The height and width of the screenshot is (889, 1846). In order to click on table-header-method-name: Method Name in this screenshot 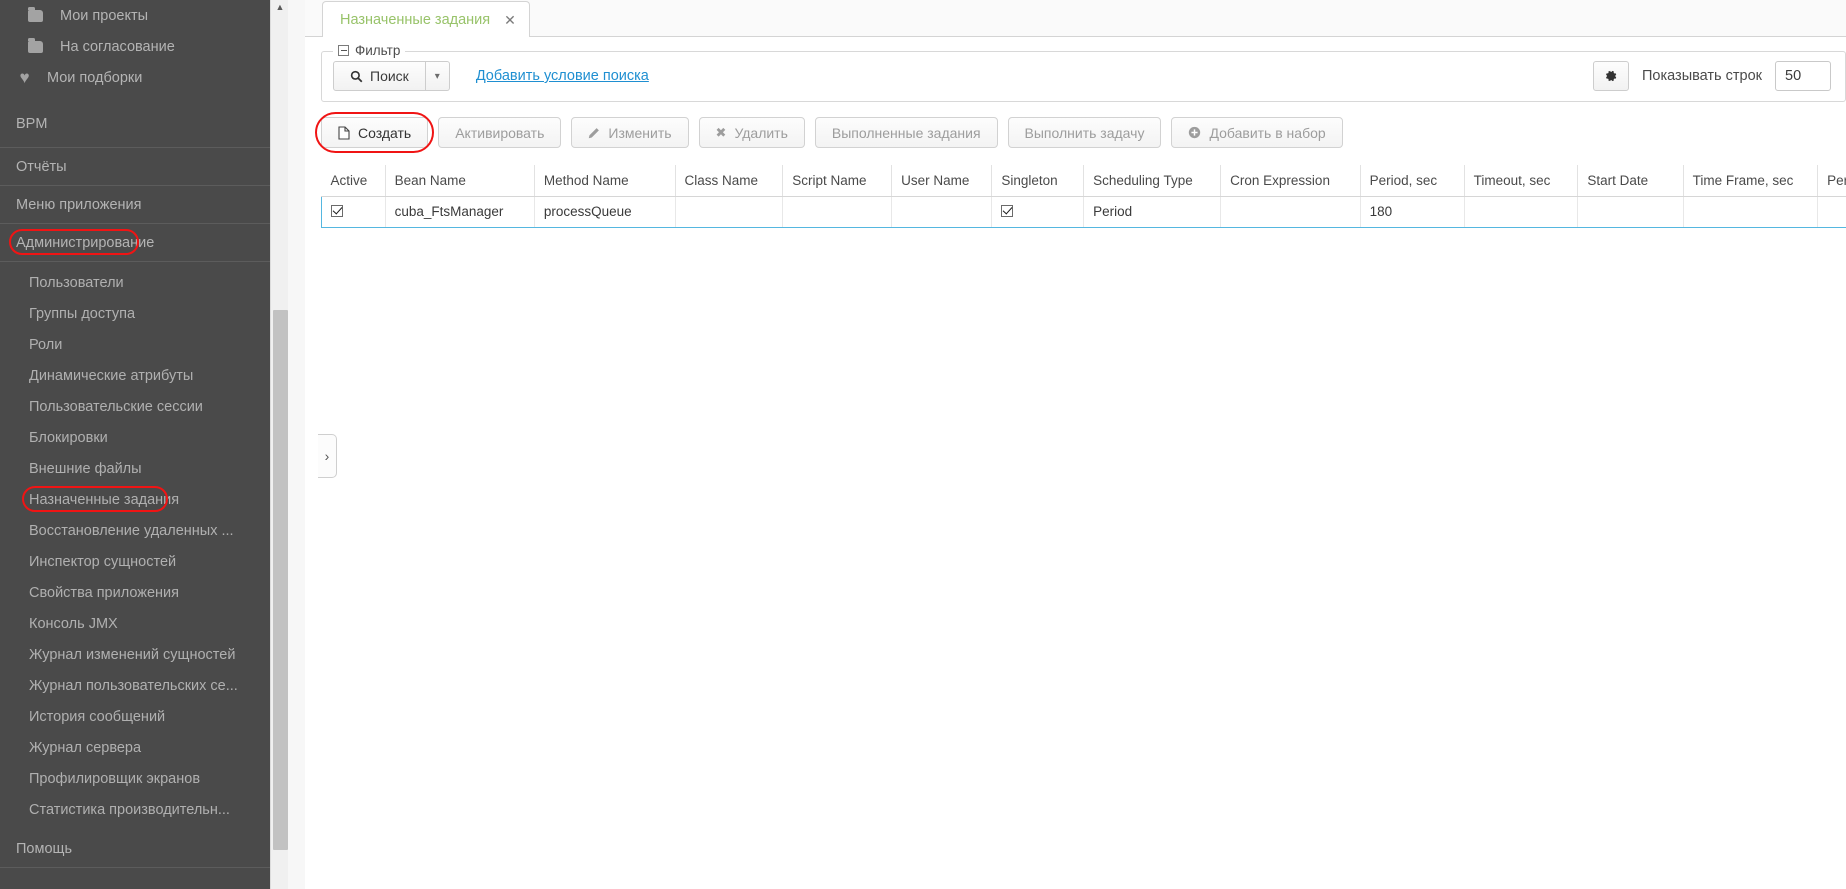, I will do `click(605, 181)`.